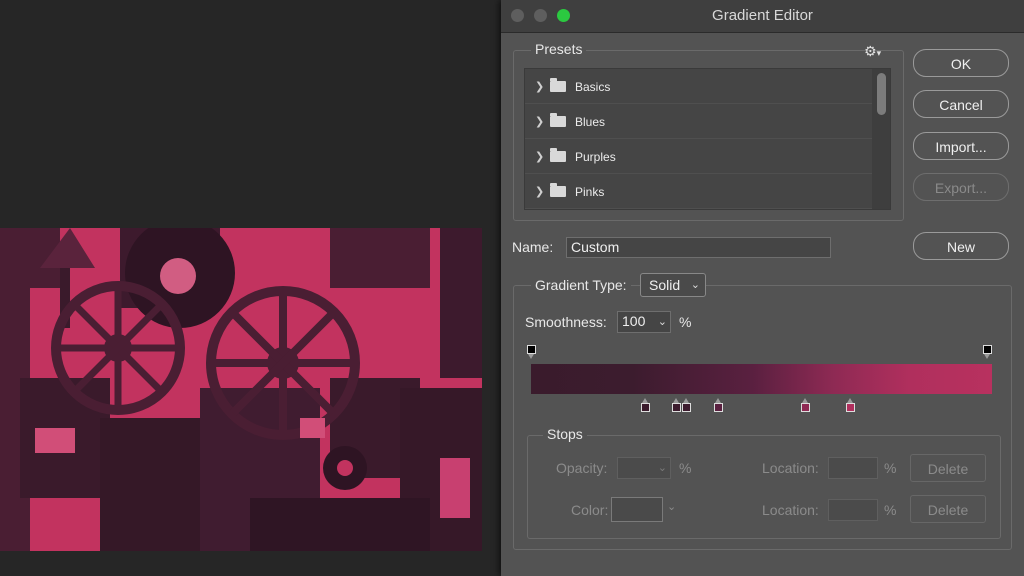 This screenshot has height=576, width=1024. I want to click on new-button: New, so click(961, 246).